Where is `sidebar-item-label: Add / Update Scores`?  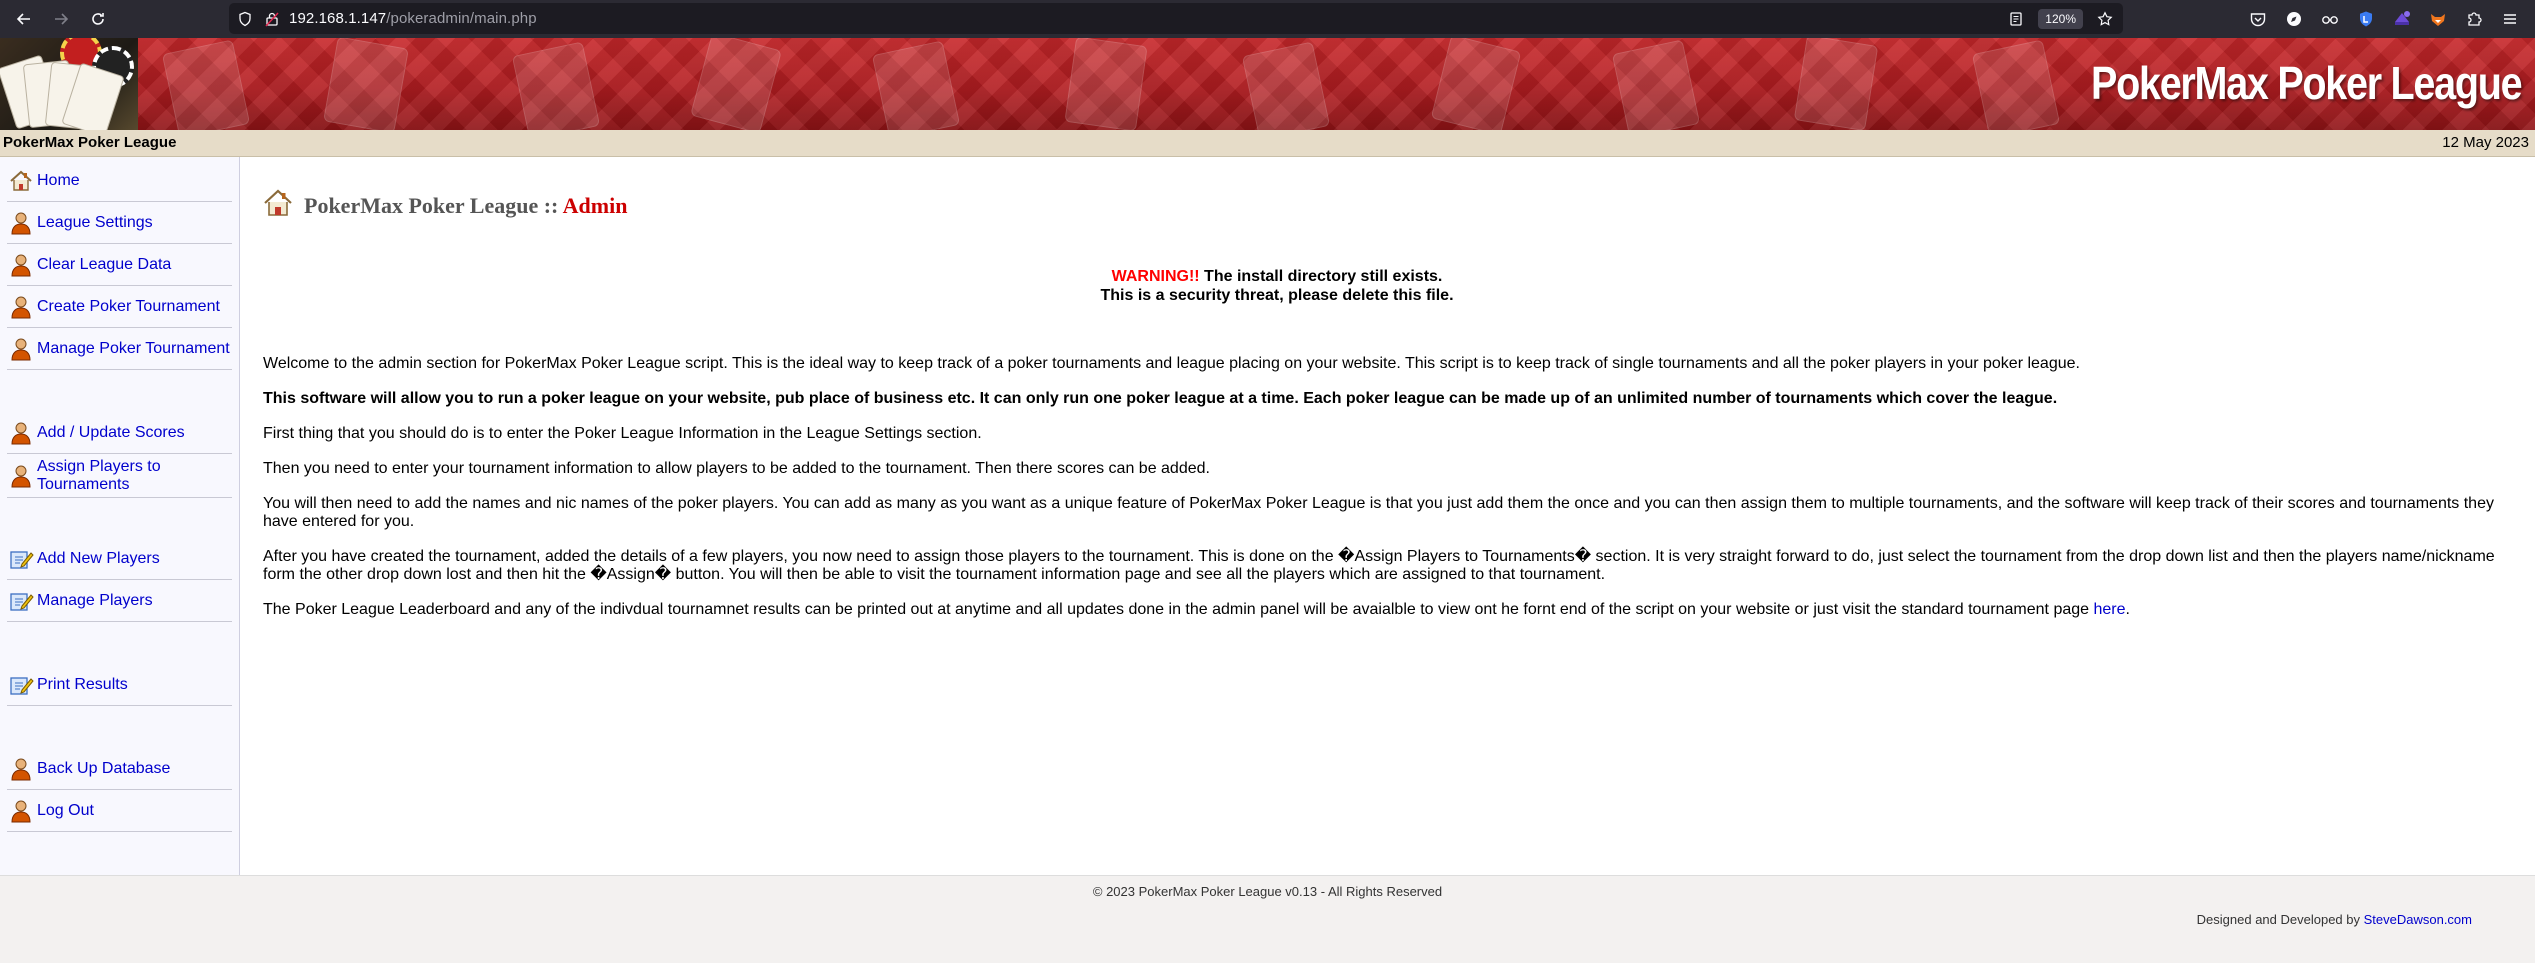 sidebar-item-label: Add / Update Scores is located at coordinates (111, 433).